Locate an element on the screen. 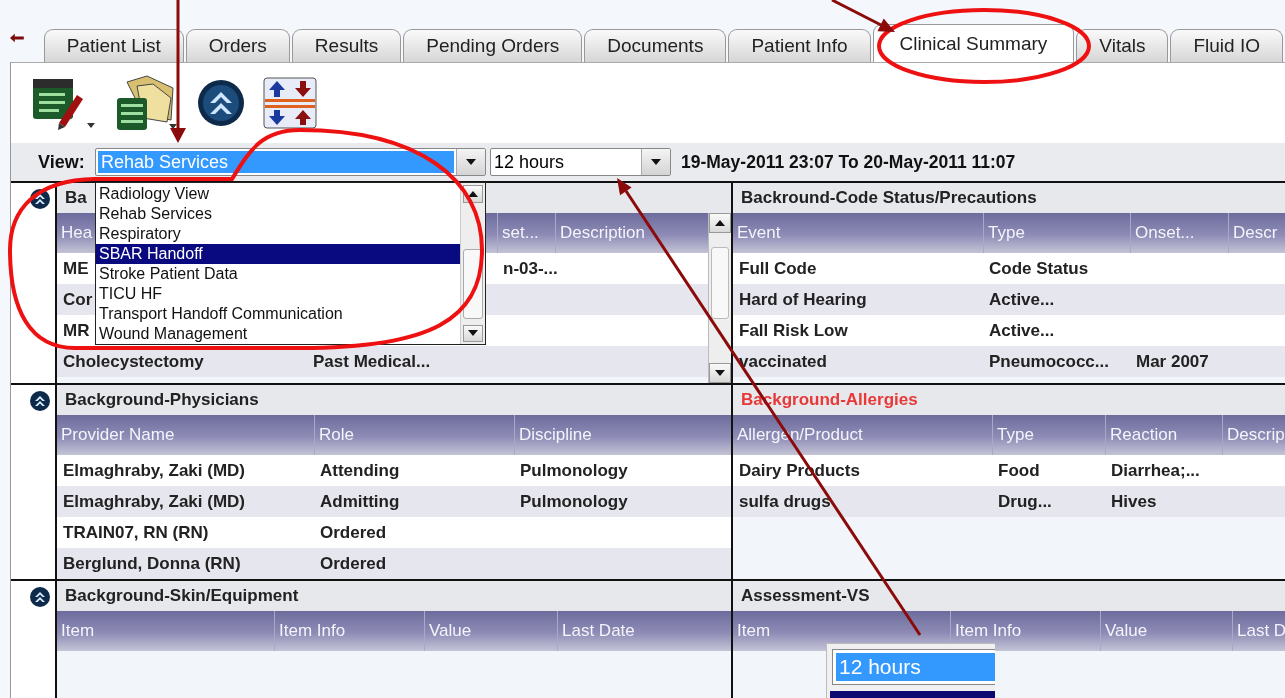 This screenshot has width=1285, height=698. tab: Documents is located at coordinates (655, 45).